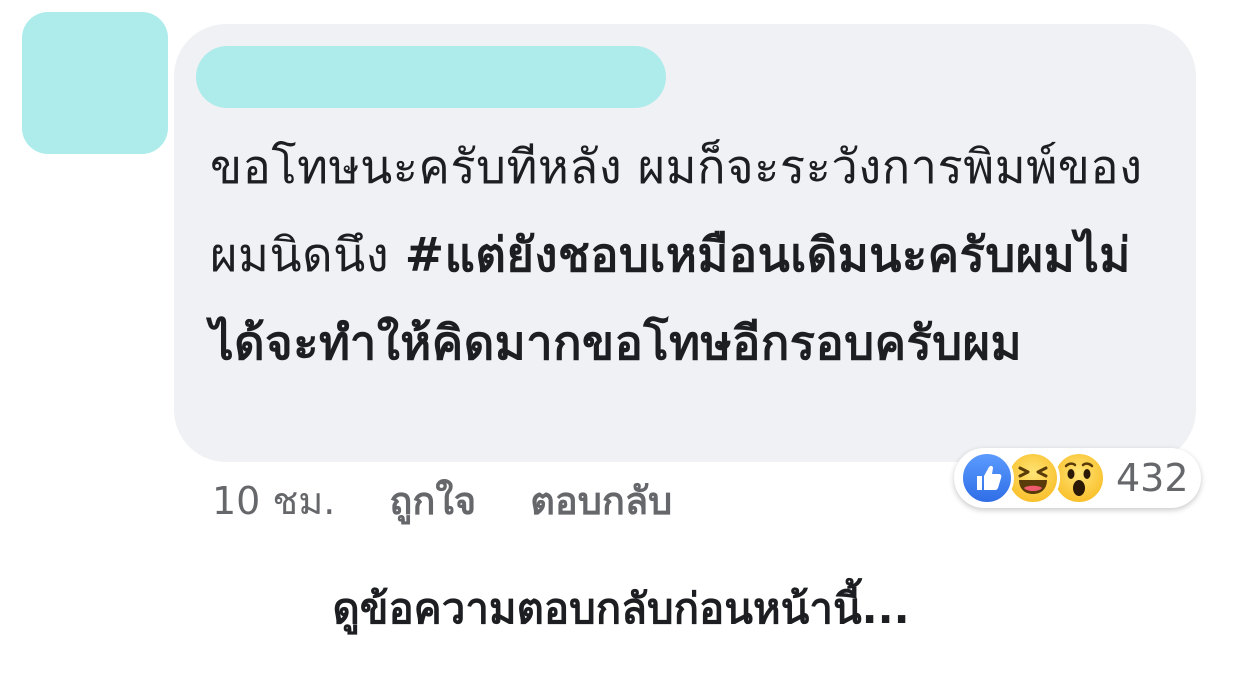  Describe the element at coordinates (273, 500) in the screenshot. I see `timestamp: 10 ชม.` at that location.